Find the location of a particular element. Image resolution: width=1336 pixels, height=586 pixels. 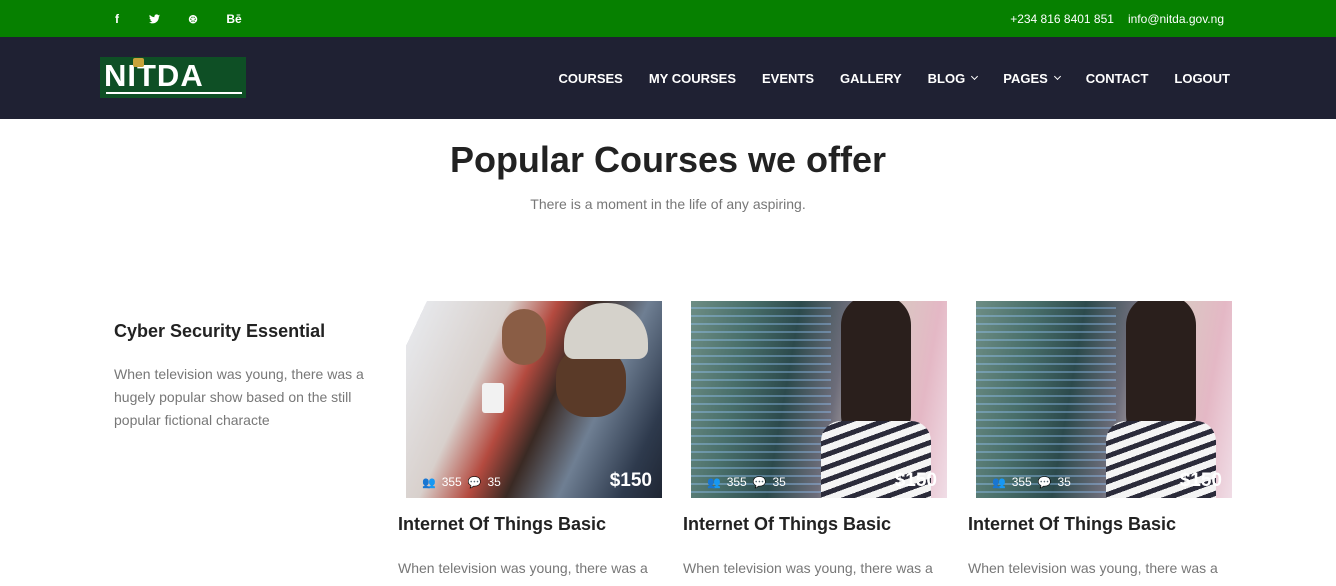

nav-item-pages: PAGES is located at coordinates (1032, 78).